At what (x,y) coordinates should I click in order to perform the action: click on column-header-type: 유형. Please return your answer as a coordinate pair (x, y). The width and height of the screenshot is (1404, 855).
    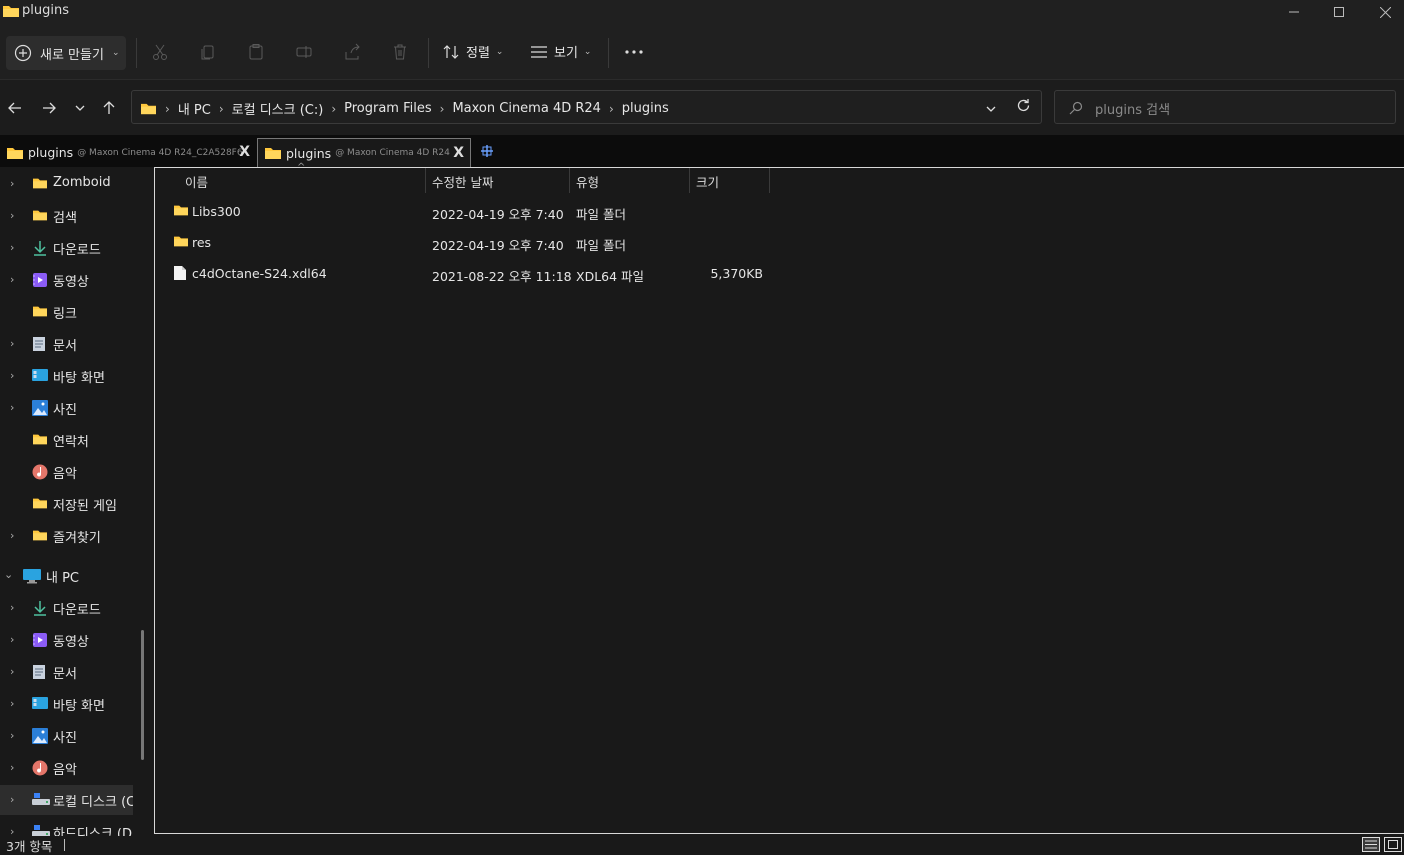
    Looking at the image, I should click on (630, 180).